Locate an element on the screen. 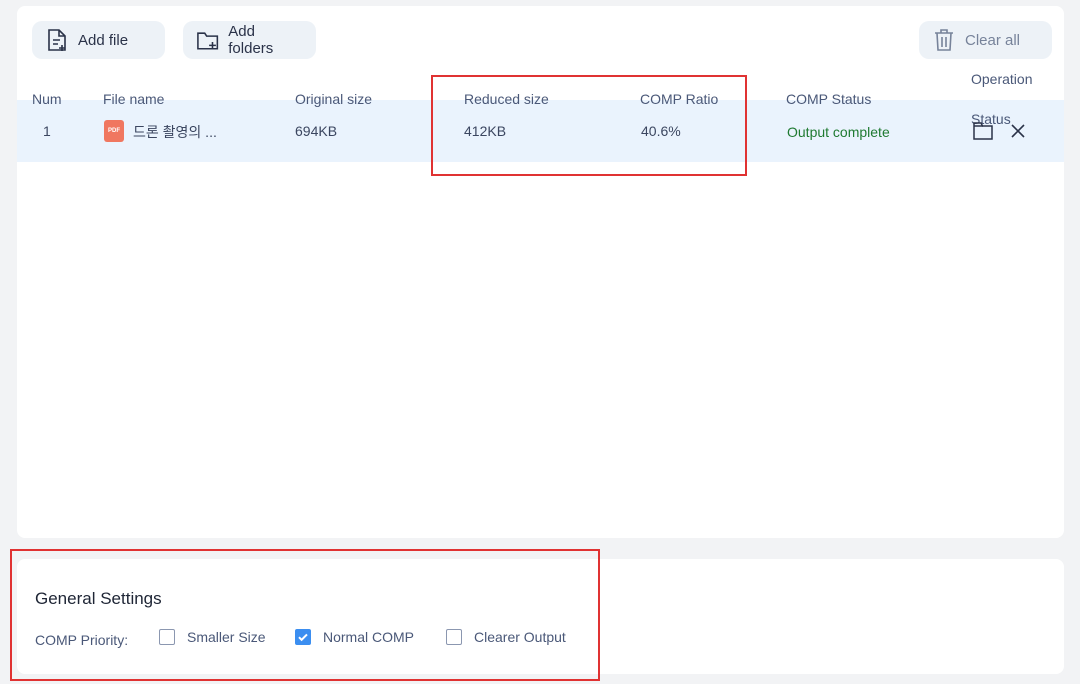 The width and height of the screenshot is (1080, 684). settings-title: General Settings is located at coordinates (98, 598).